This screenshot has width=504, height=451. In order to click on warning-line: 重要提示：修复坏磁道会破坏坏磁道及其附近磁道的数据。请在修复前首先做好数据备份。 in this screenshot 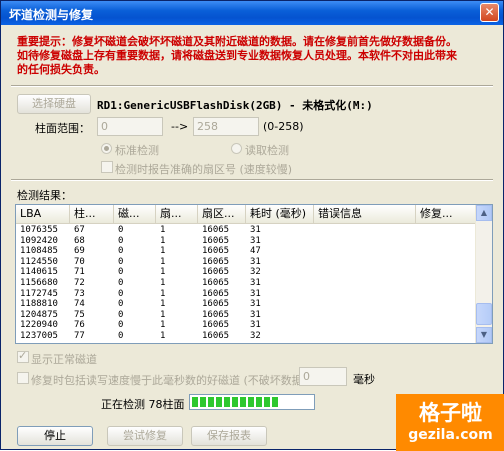, I will do `click(237, 41)`.